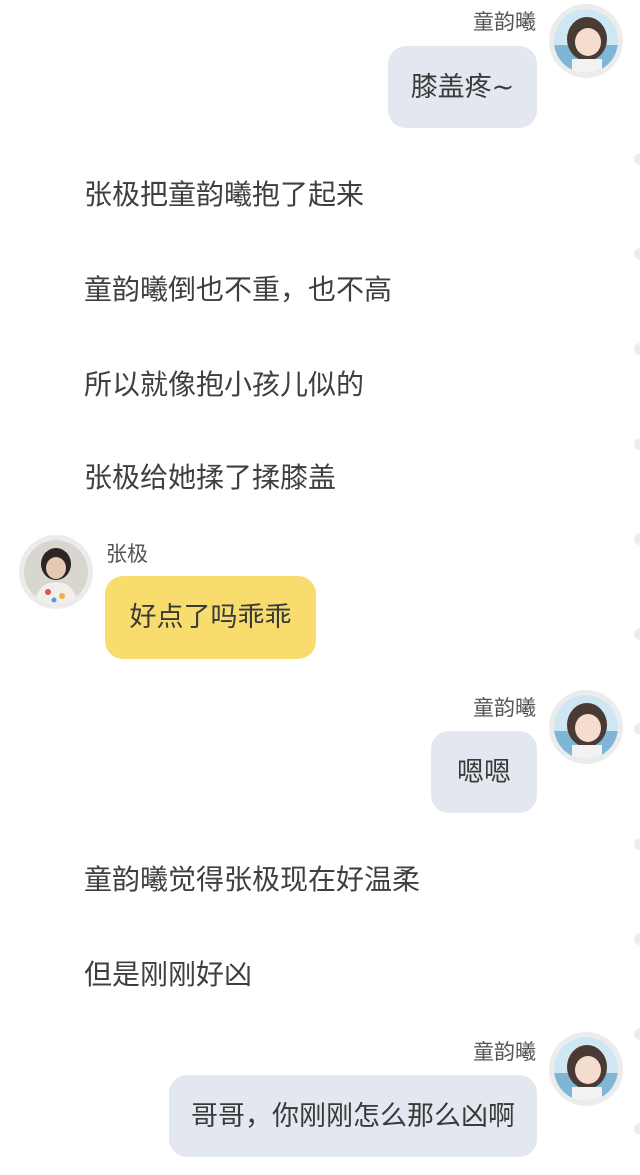 Image resolution: width=640 pixels, height=1175 pixels. Describe the element at coordinates (224, 194) in the screenshot. I see `narration-text: 张极把童韵曦抱了起来` at that location.